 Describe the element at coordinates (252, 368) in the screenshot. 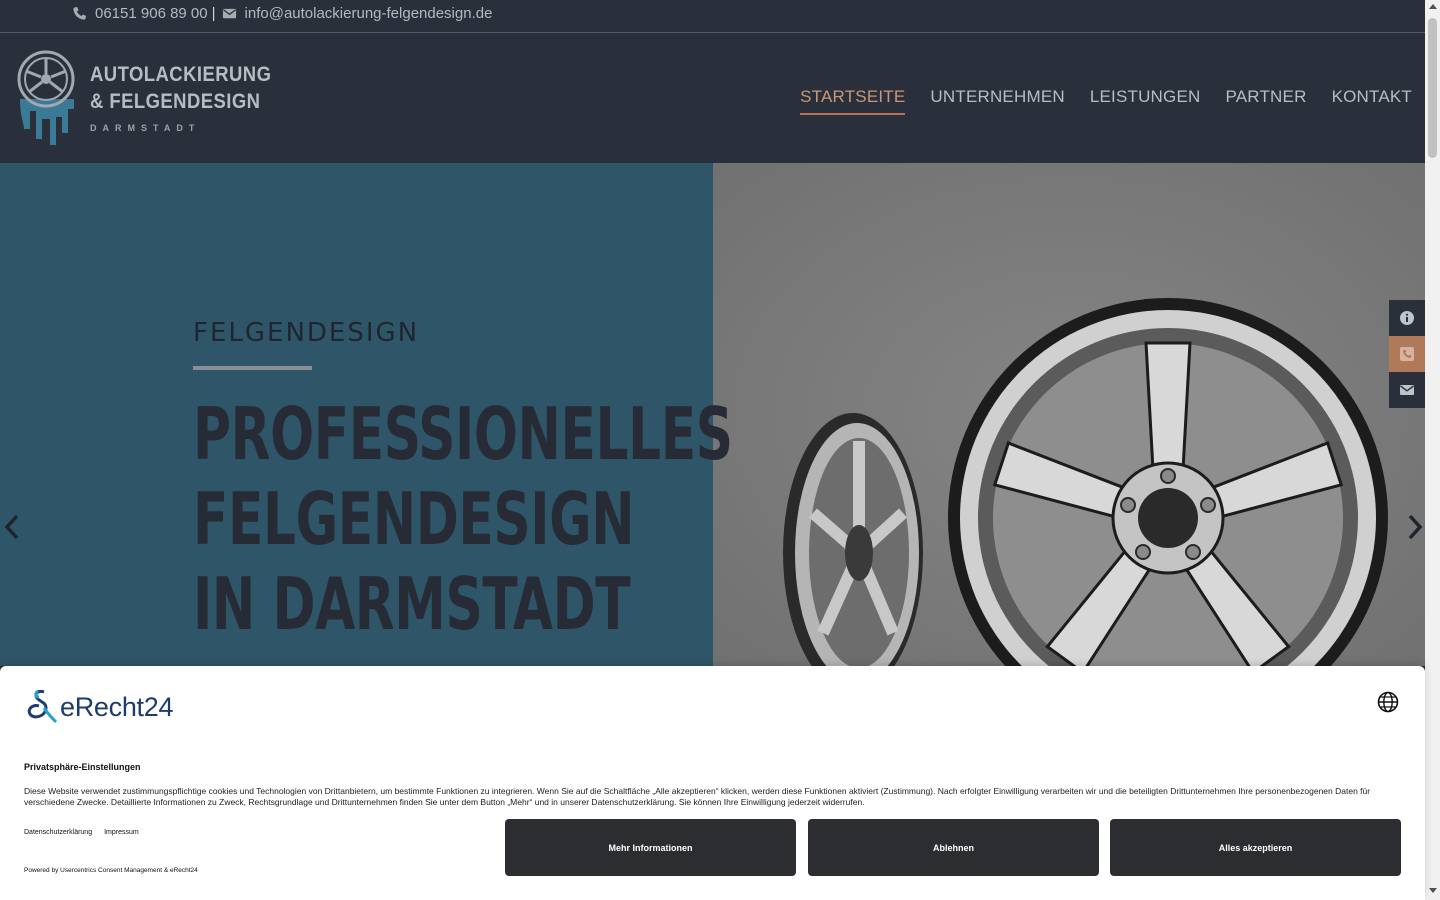

I see `eyebrow-divider` at that location.